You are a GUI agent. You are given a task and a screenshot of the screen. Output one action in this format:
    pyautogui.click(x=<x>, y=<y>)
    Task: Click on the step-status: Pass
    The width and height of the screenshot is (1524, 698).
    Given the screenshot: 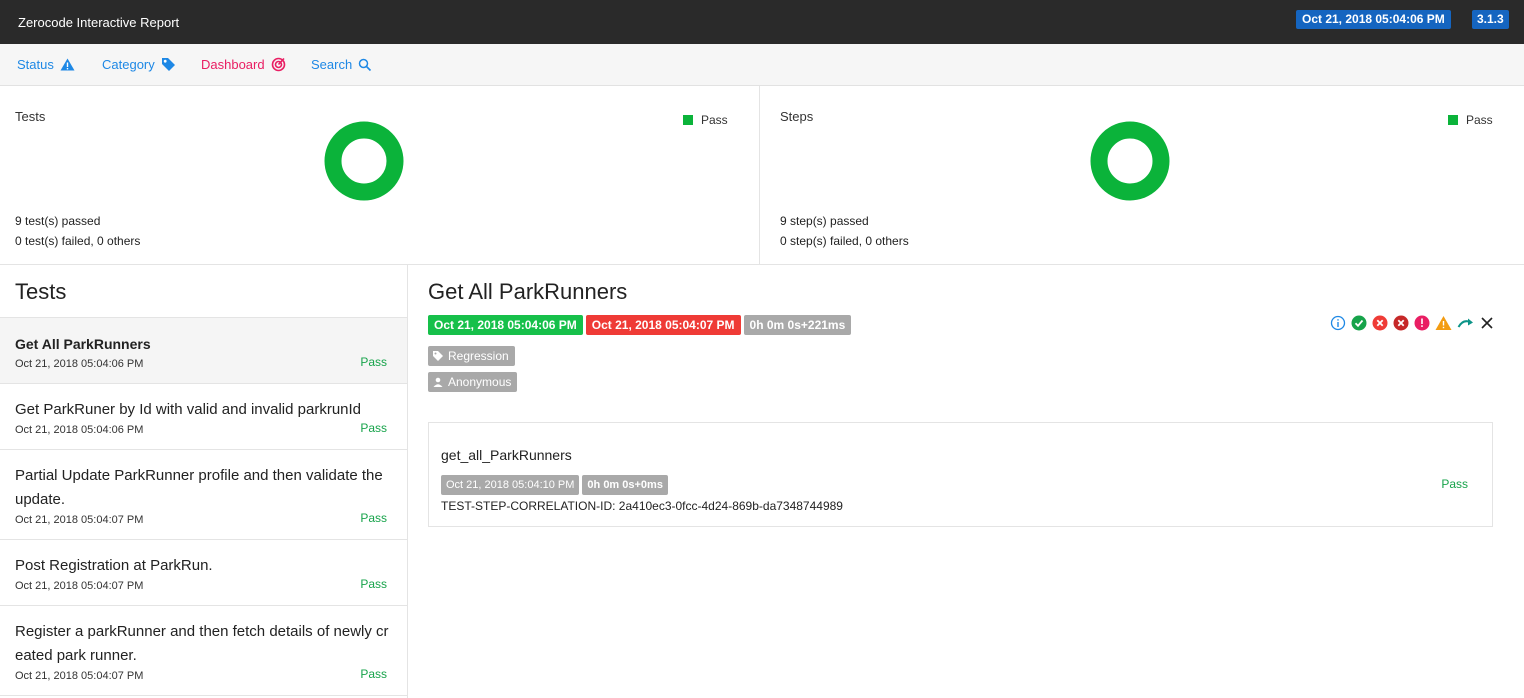 What is the action you would take?
    pyautogui.click(x=1454, y=484)
    